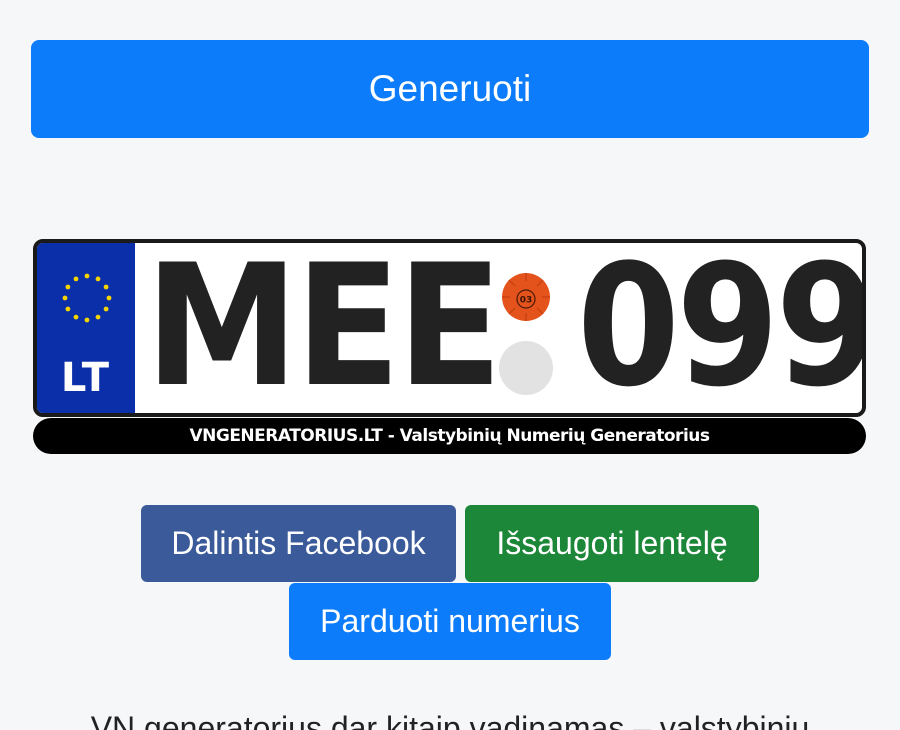  Describe the element at coordinates (324, 328) in the screenshot. I see `plate-letters: MEE` at that location.